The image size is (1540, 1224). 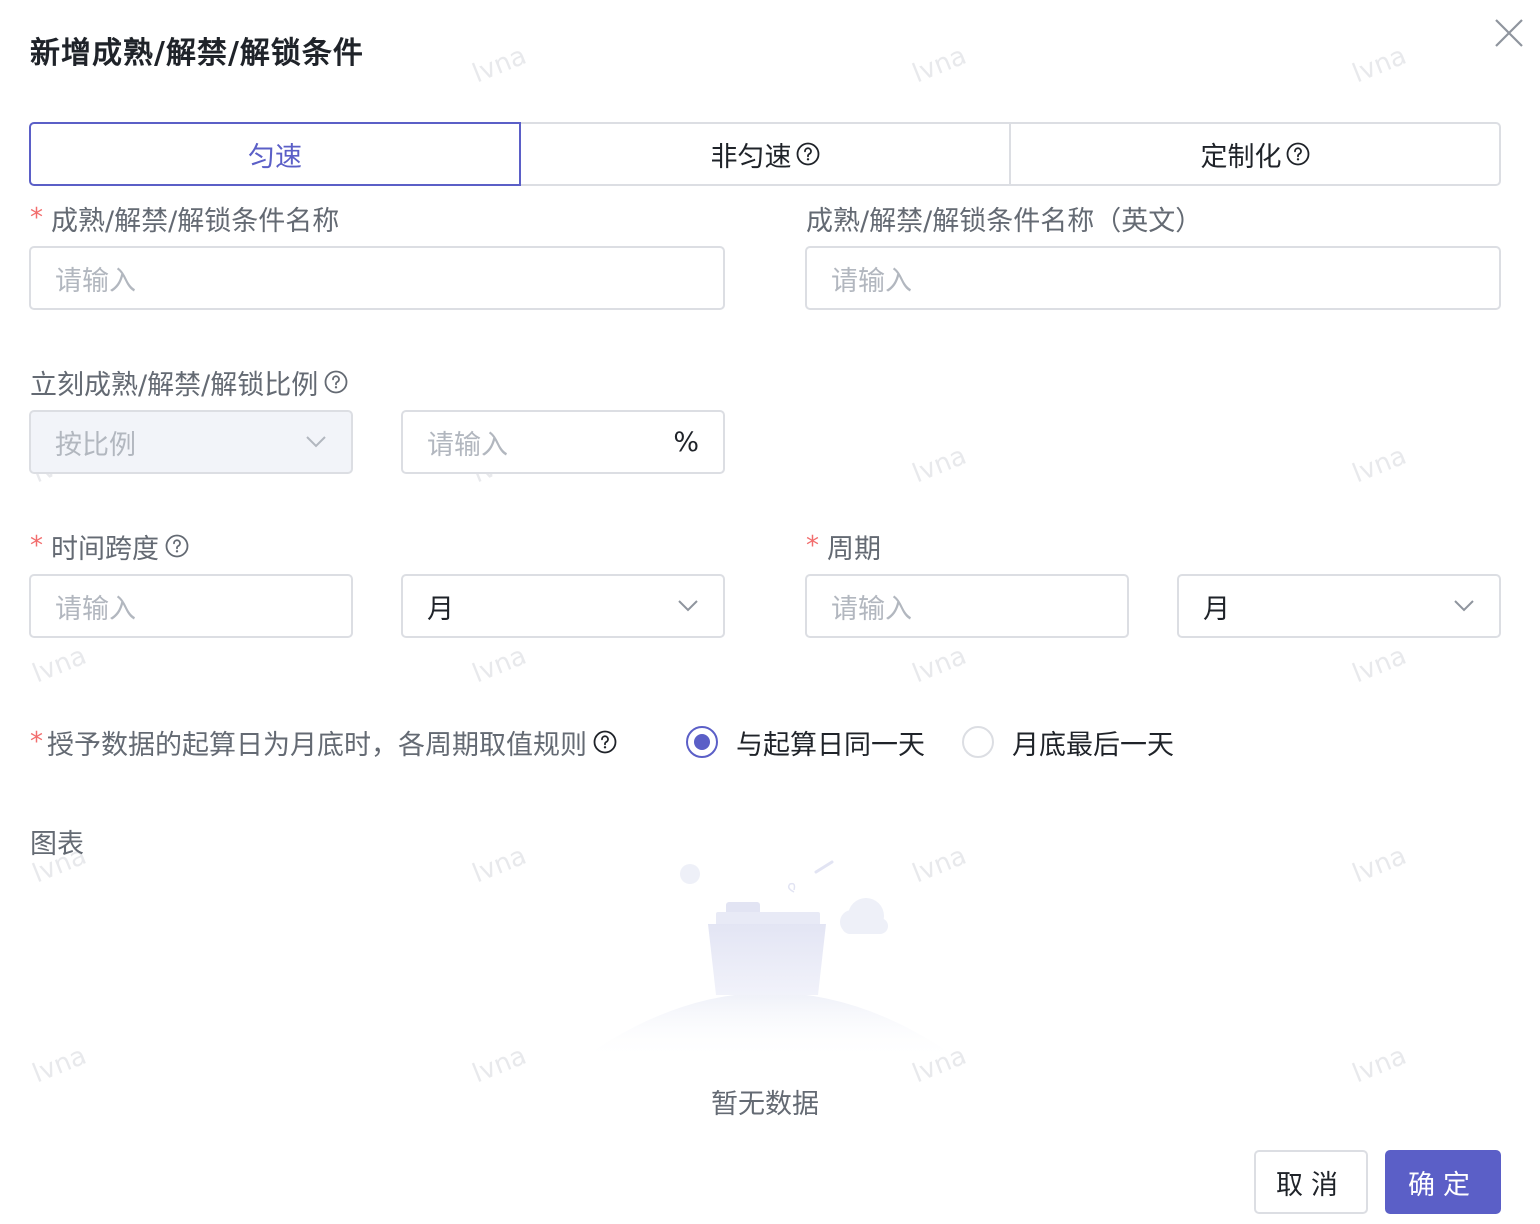 What do you see at coordinates (686, 442) in the screenshot?
I see `percent-suffix: %` at bounding box center [686, 442].